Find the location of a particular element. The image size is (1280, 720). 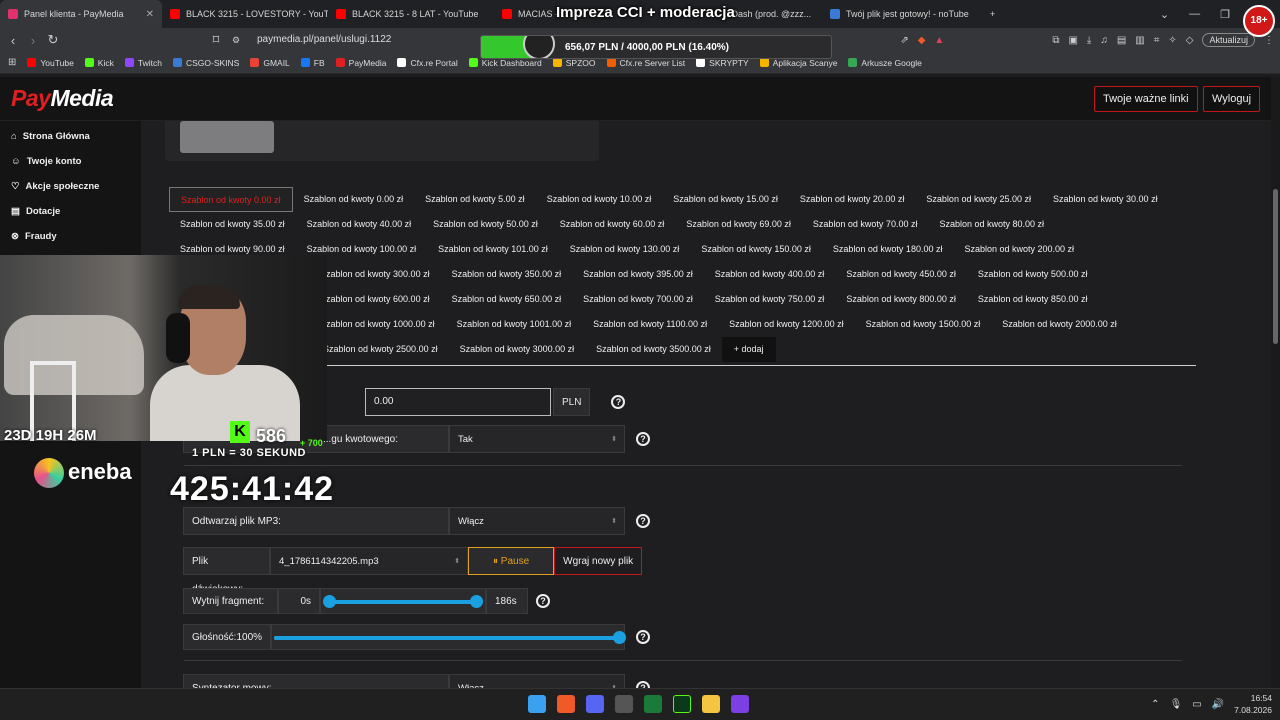

update-button: Aktualizuj is located at coordinates (1228, 40).